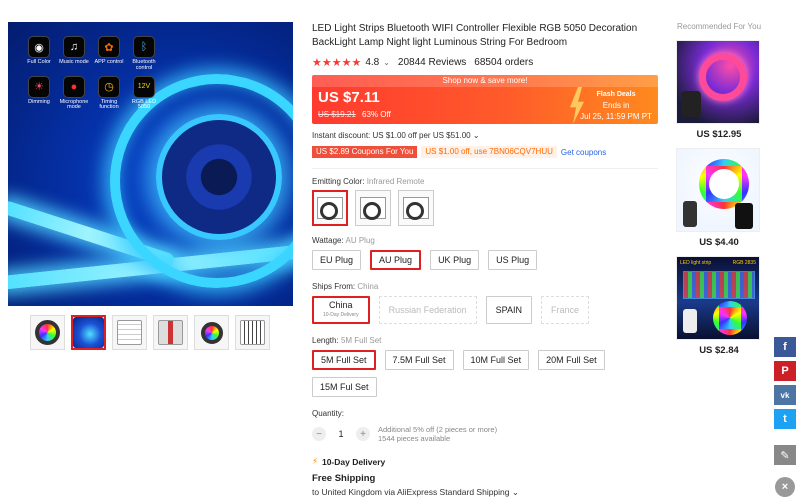  Describe the element at coordinates (719, 134) in the screenshot. I see `recommended-price: US $12.95` at that location.